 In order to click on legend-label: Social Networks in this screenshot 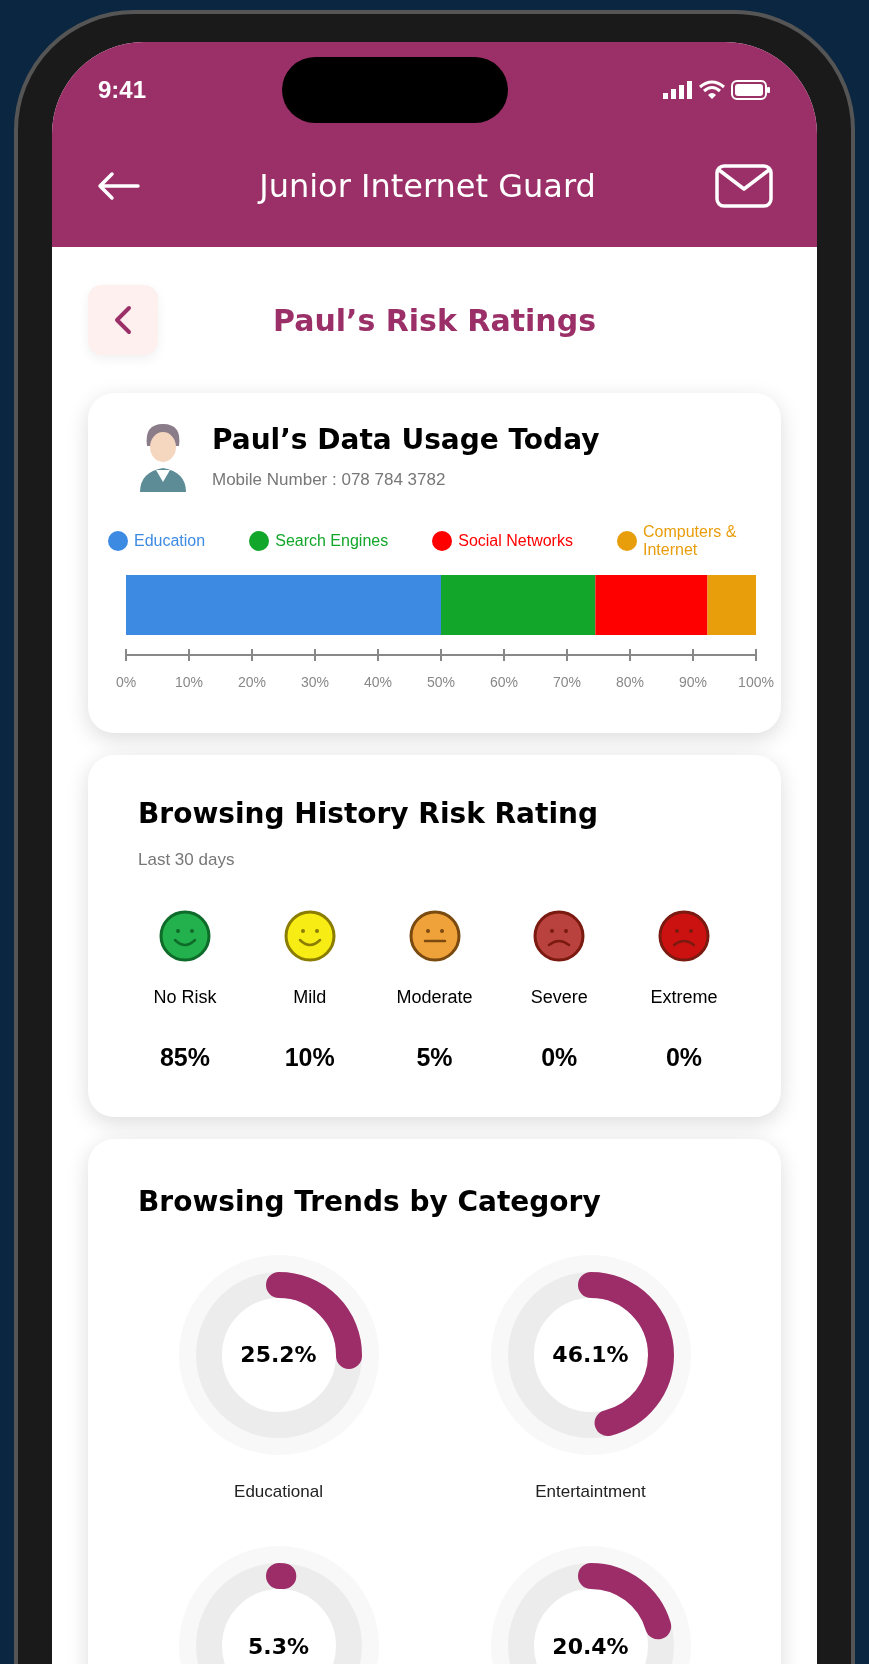, I will do `click(515, 540)`.